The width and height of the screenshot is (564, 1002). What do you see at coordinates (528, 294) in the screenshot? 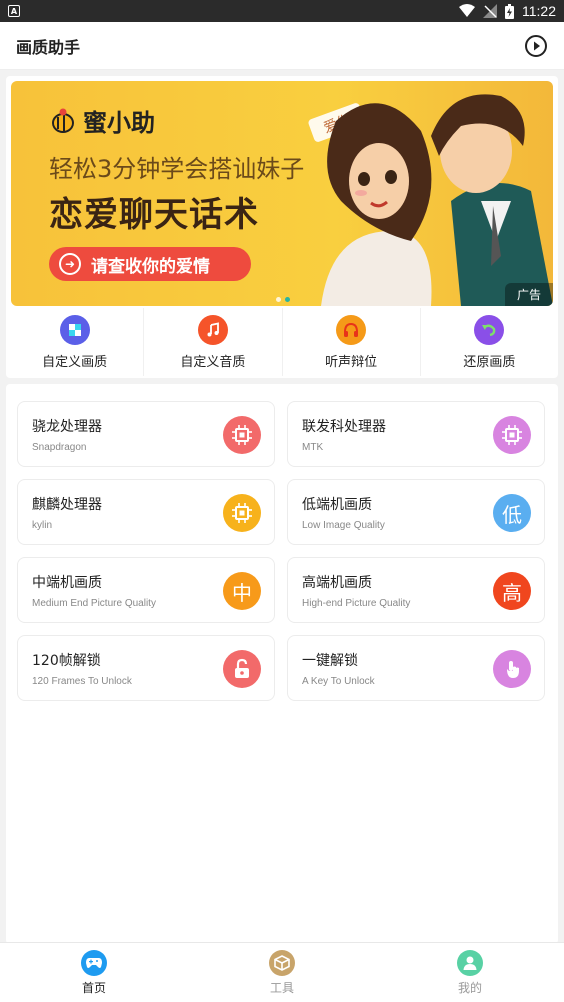
I see `ad-label: 广告` at bounding box center [528, 294].